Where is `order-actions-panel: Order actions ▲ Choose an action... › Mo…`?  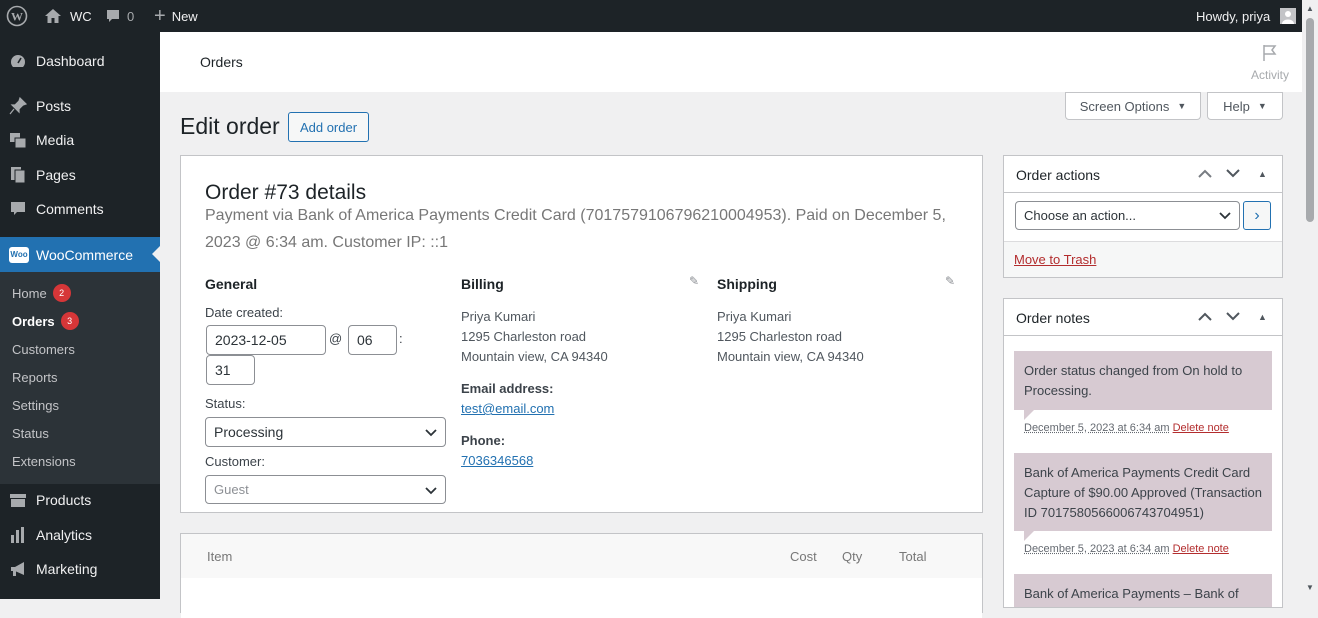
order-actions-panel: Order actions ▲ Choose an action... › Mo… is located at coordinates (1143, 216).